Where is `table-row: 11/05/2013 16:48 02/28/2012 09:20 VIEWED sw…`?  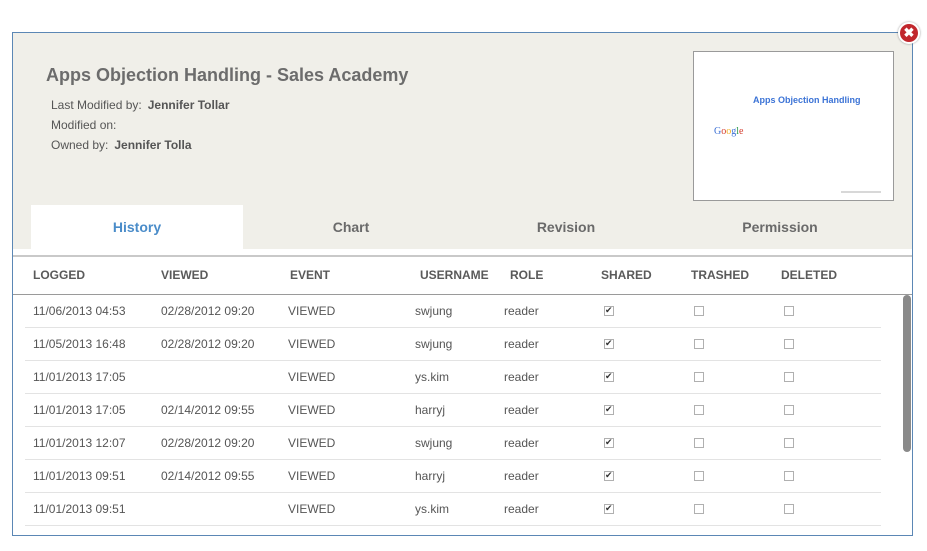 table-row: 11/05/2013 16:48 02/28/2012 09:20 VIEWED sw… is located at coordinates (453, 344).